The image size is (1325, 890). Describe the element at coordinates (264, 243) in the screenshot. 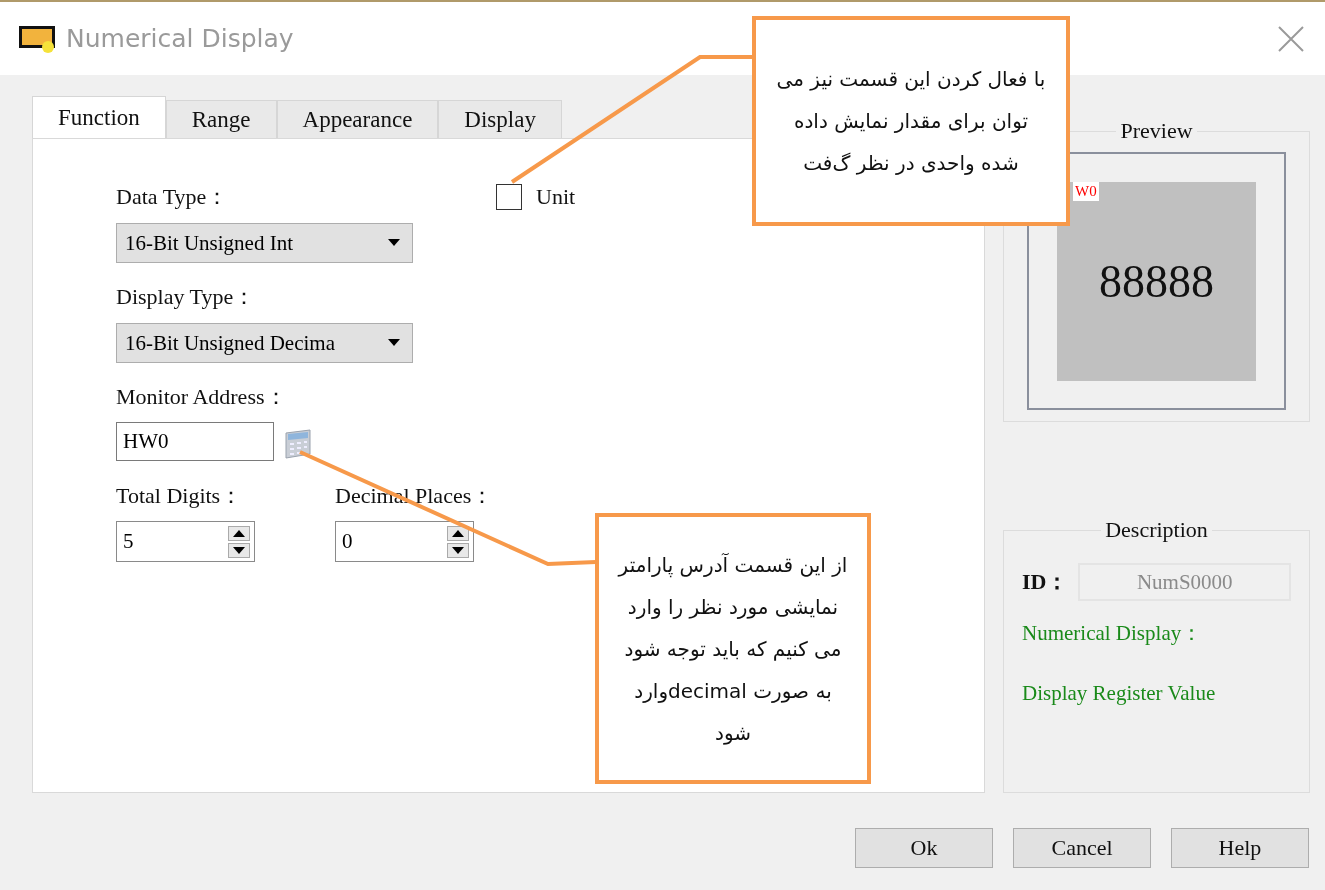

I see `dropdown: 16-Bit Unsigned Int` at that location.